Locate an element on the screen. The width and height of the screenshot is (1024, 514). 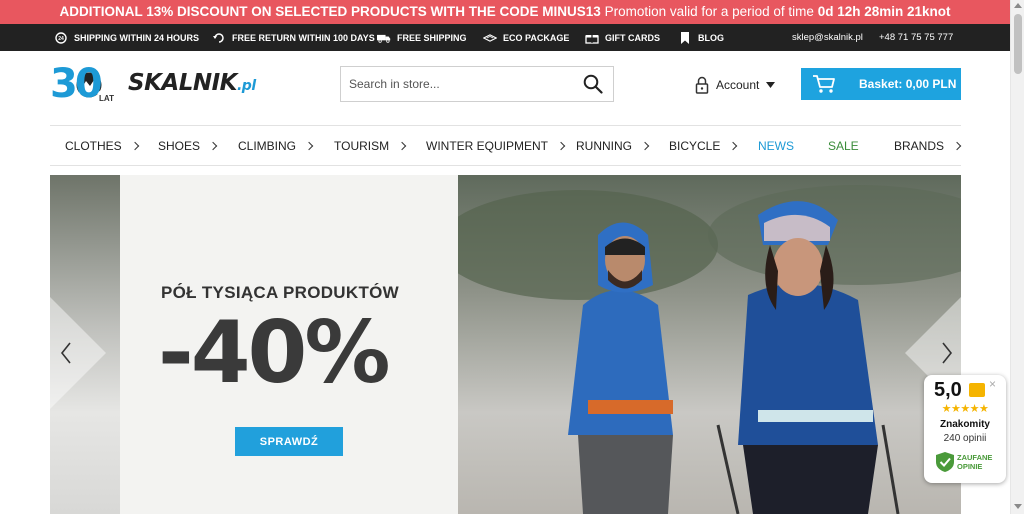
infobar-label: ECO PACKAGE is located at coordinates (536, 37).